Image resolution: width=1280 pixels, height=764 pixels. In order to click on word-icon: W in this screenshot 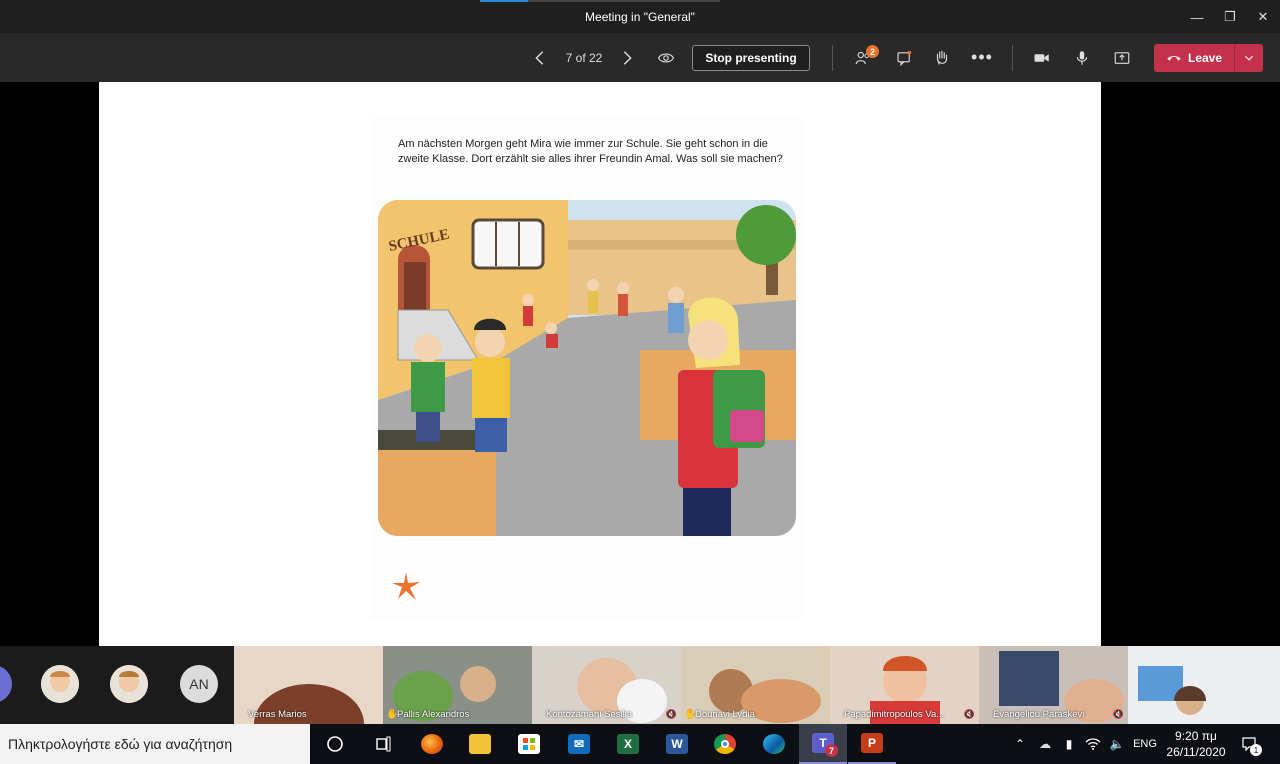, I will do `click(677, 744)`.